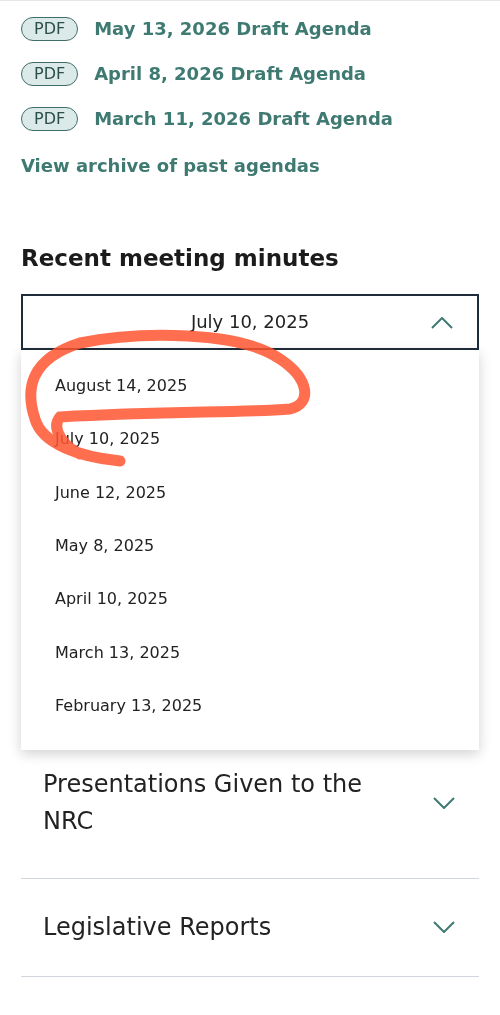  Describe the element at coordinates (230, 73) in the screenshot. I see `agenda-link: April 8, 2026 Draft Agenda` at that location.